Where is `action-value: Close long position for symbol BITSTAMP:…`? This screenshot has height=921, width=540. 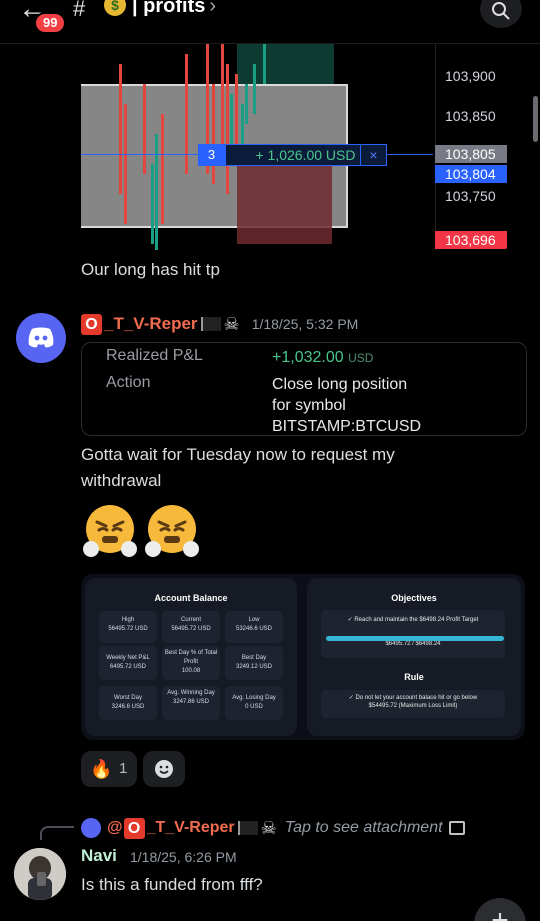 action-value: Close long position for symbol BITSTAMP:… is located at coordinates (346, 405).